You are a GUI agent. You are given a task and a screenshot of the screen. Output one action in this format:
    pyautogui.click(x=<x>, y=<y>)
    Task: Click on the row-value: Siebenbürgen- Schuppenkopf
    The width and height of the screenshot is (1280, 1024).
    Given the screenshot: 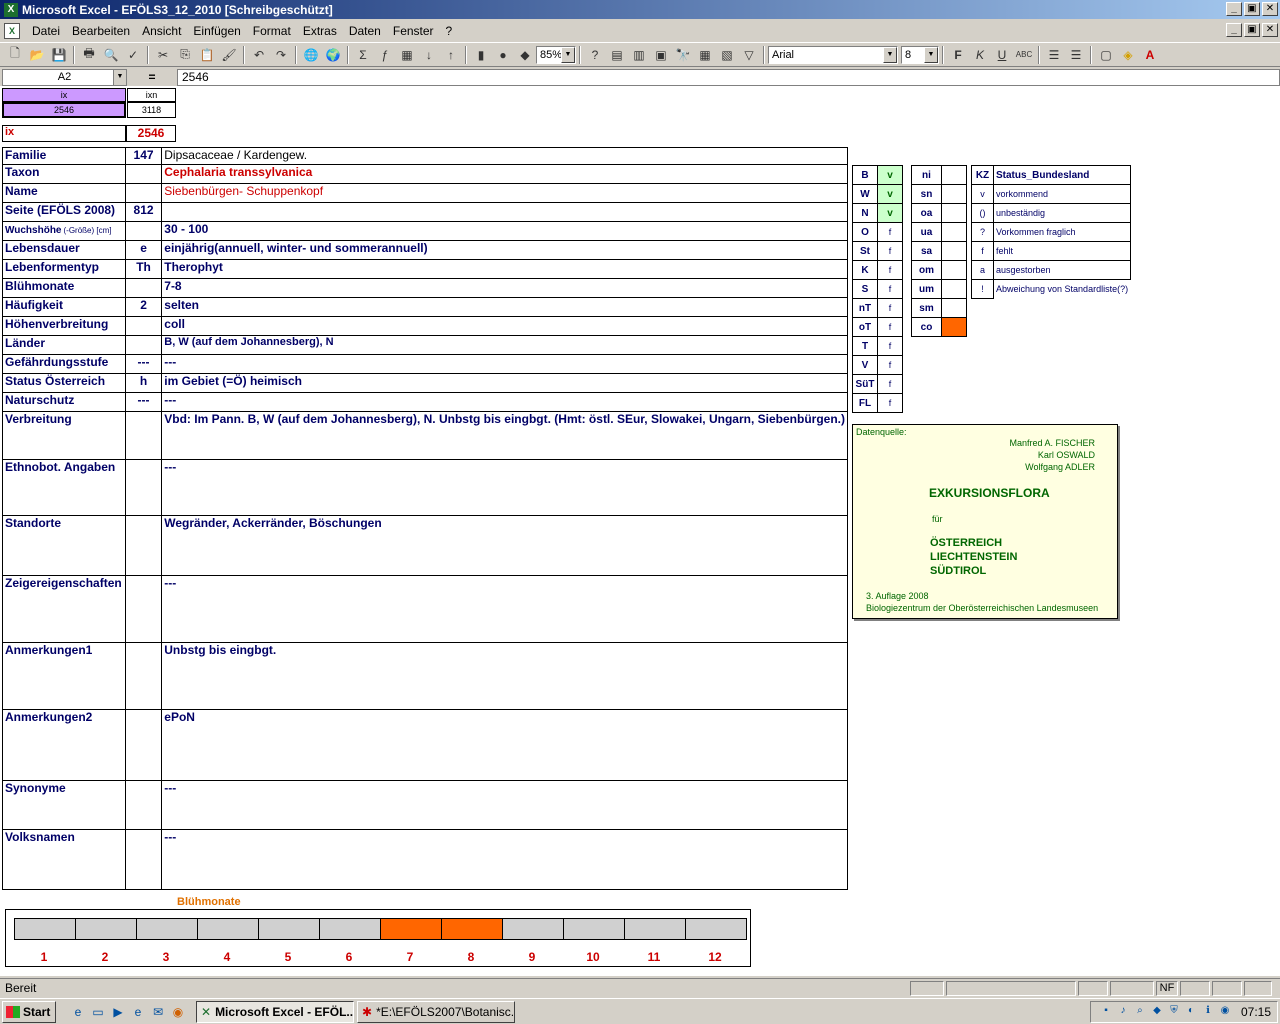 What is the action you would take?
    pyautogui.click(x=504, y=193)
    